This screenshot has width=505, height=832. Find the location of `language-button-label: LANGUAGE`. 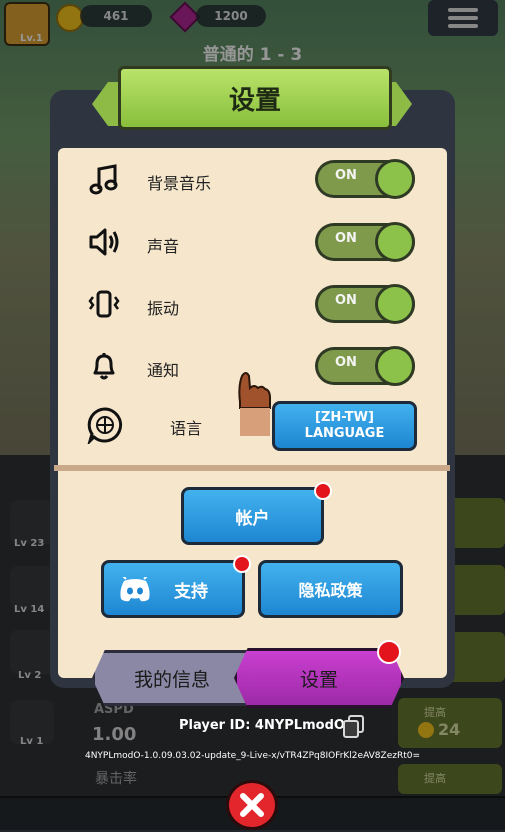

language-button-label: LANGUAGE is located at coordinates (344, 433).